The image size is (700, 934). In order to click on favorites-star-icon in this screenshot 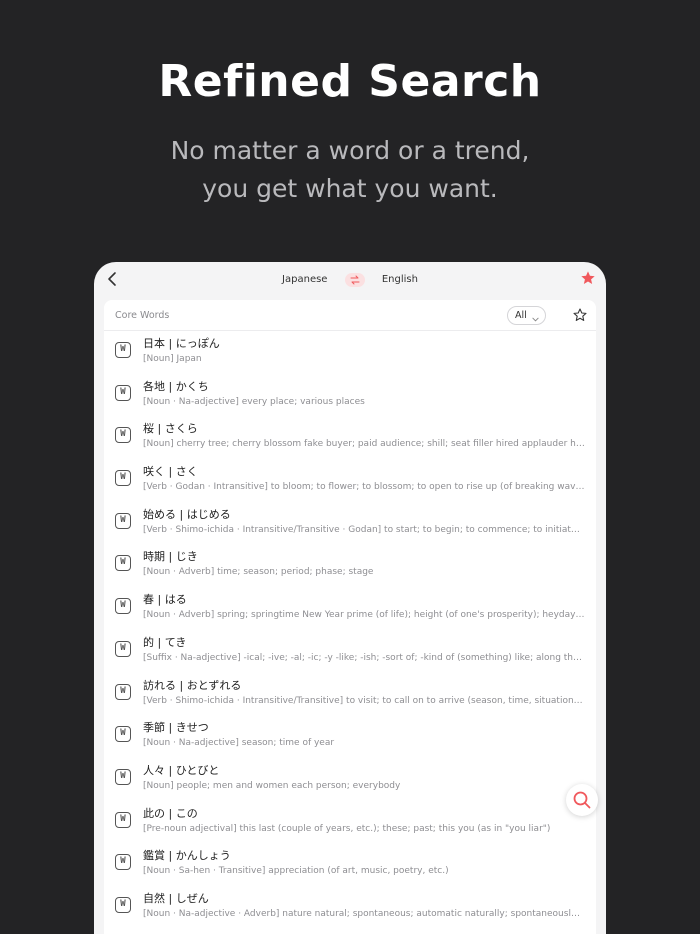, I will do `click(588, 278)`.